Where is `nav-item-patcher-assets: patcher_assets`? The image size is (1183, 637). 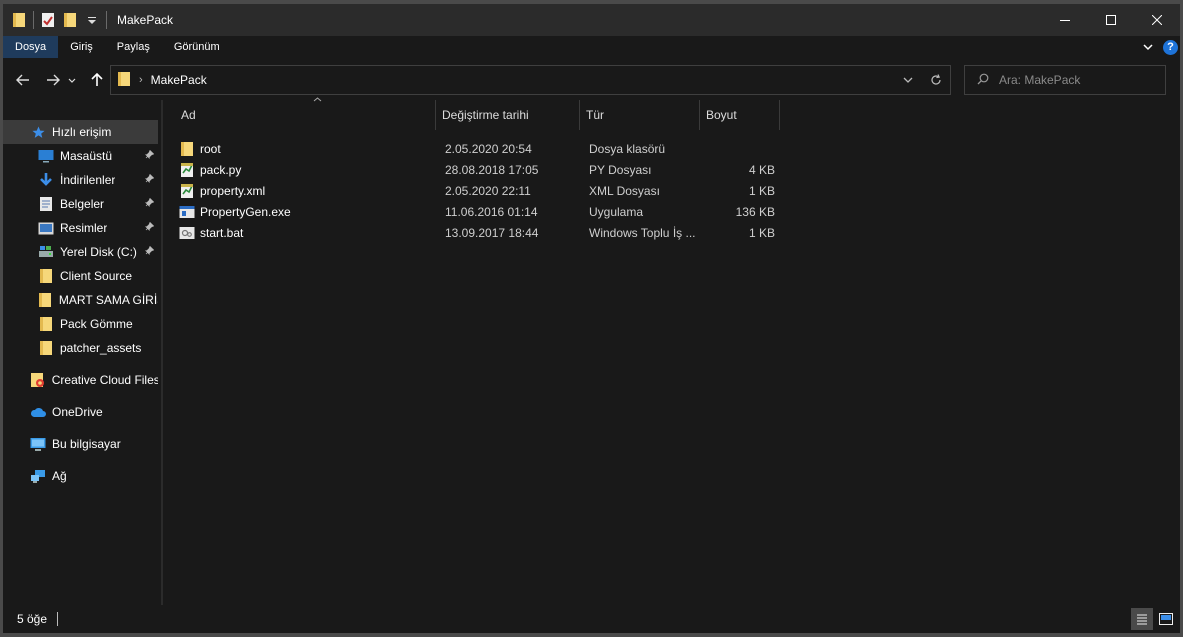
nav-item-patcher-assets: patcher_assets is located at coordinates (80, 348).